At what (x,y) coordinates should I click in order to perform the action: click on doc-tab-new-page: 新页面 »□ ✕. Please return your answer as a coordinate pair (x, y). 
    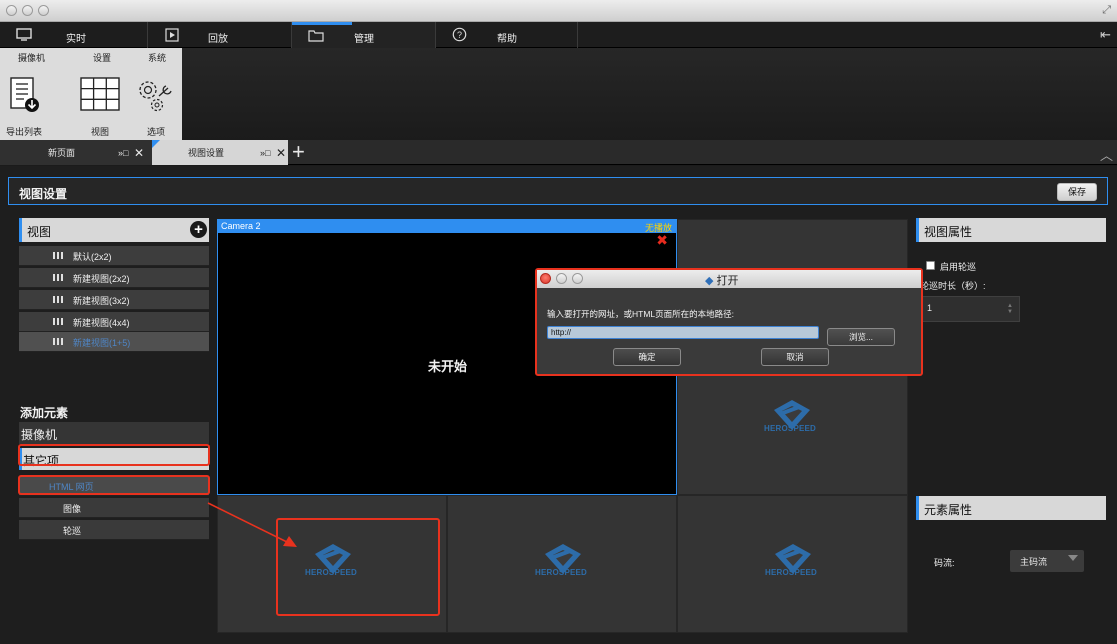
    Looking at the image, I should click on (76, 152).